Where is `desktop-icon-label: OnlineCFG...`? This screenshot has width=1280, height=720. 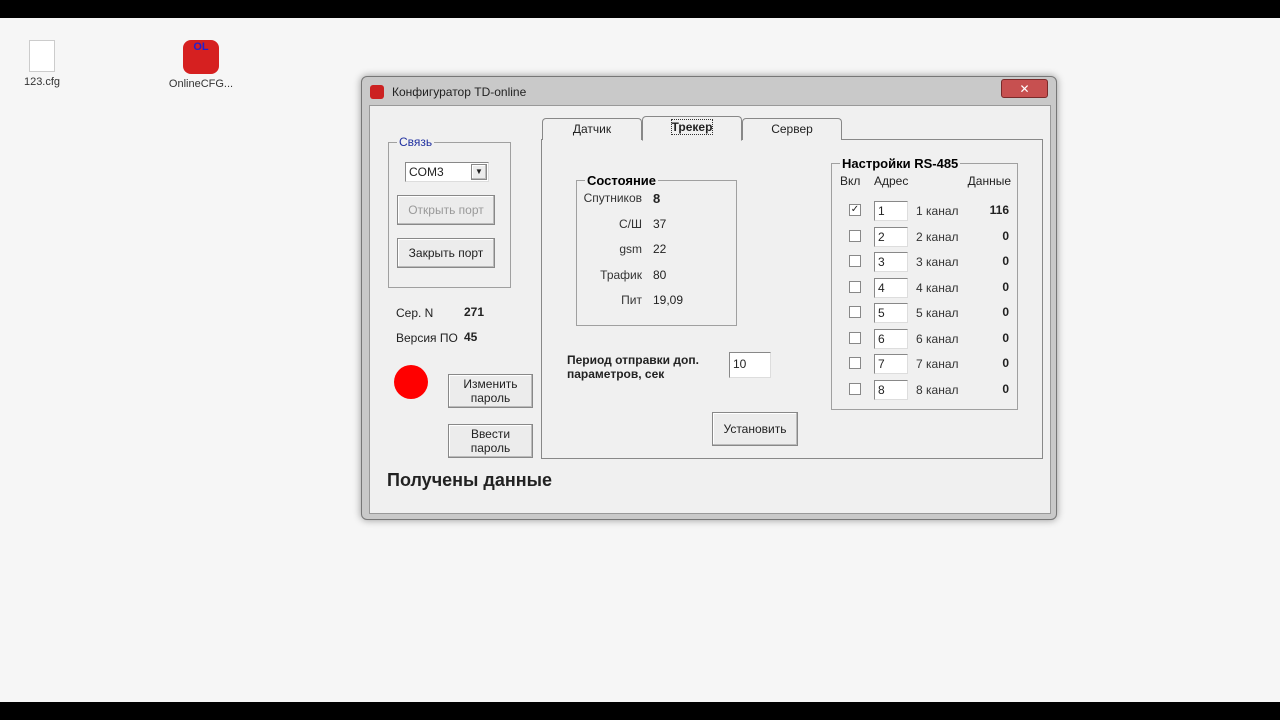 desktop-icon-label: OnlineCFG... is located at coordinates (201, 84).